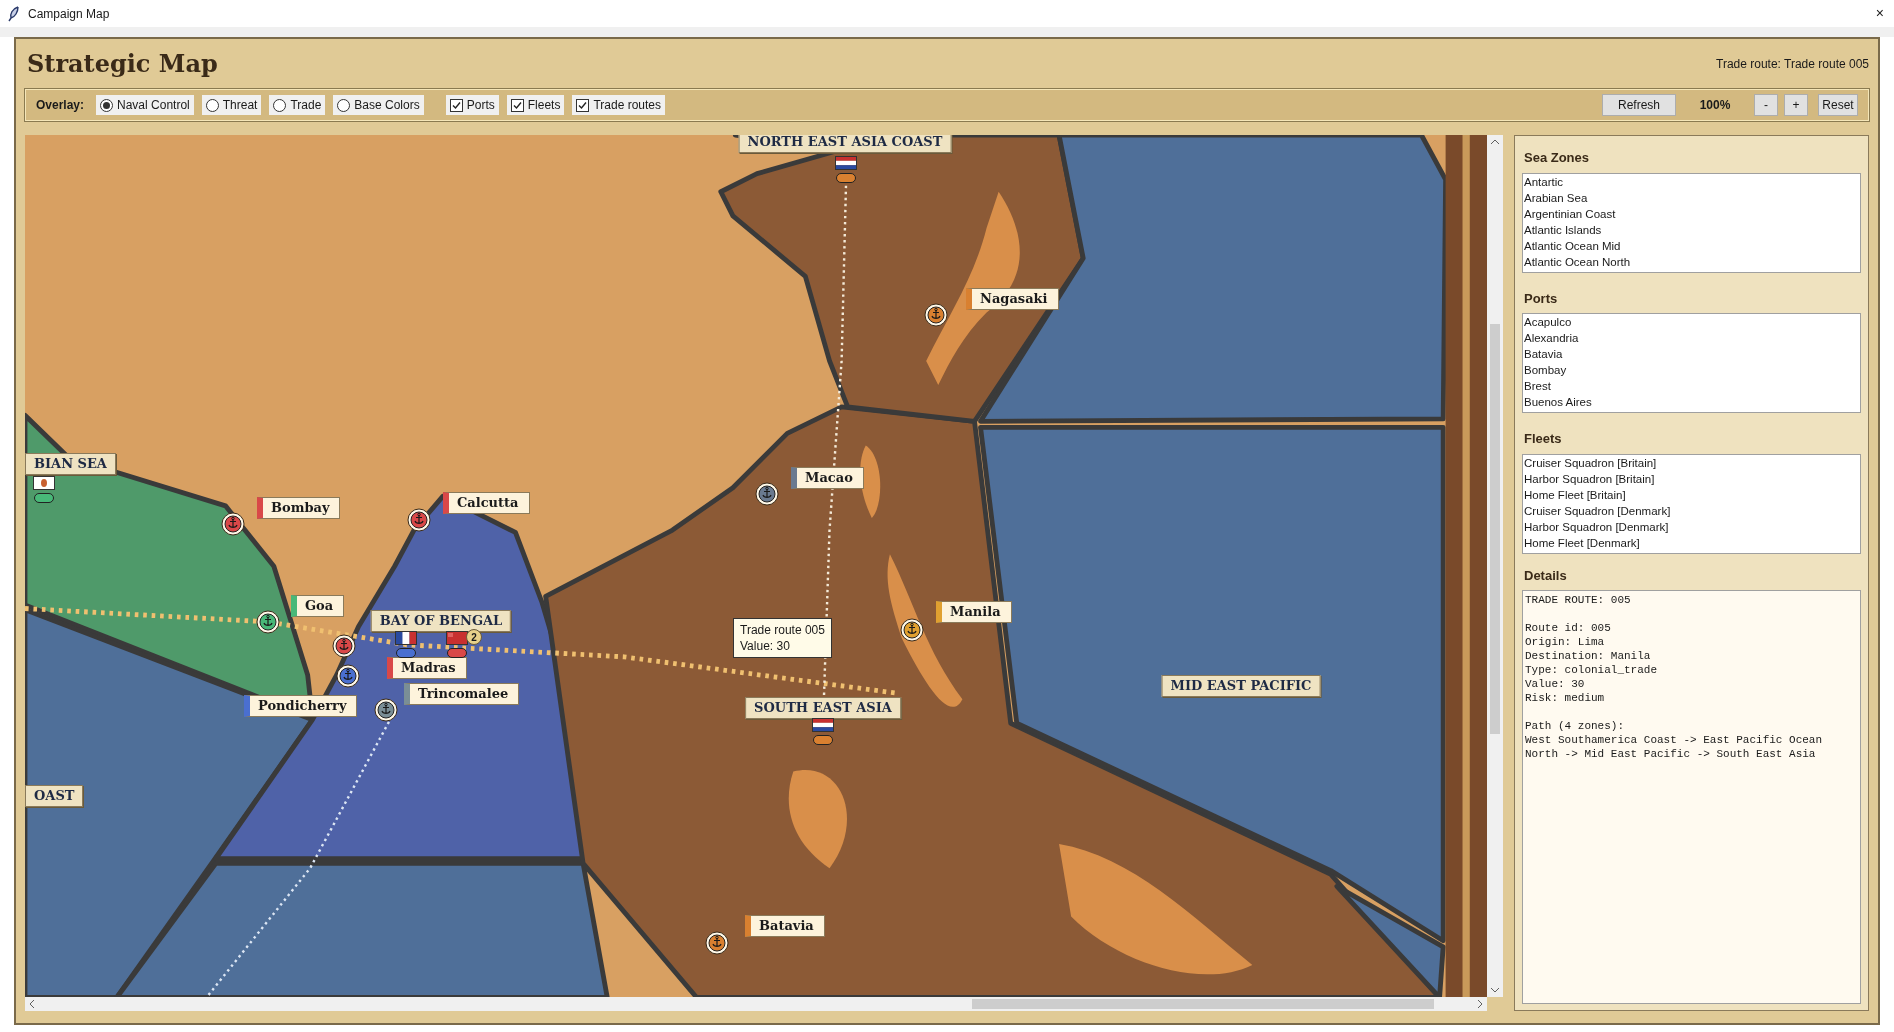  What do you see at coordinates (1691, 245) in the screenshot?
I see `list-item: Atlantic Ocean Mid` at bounding box center [1691, 245].